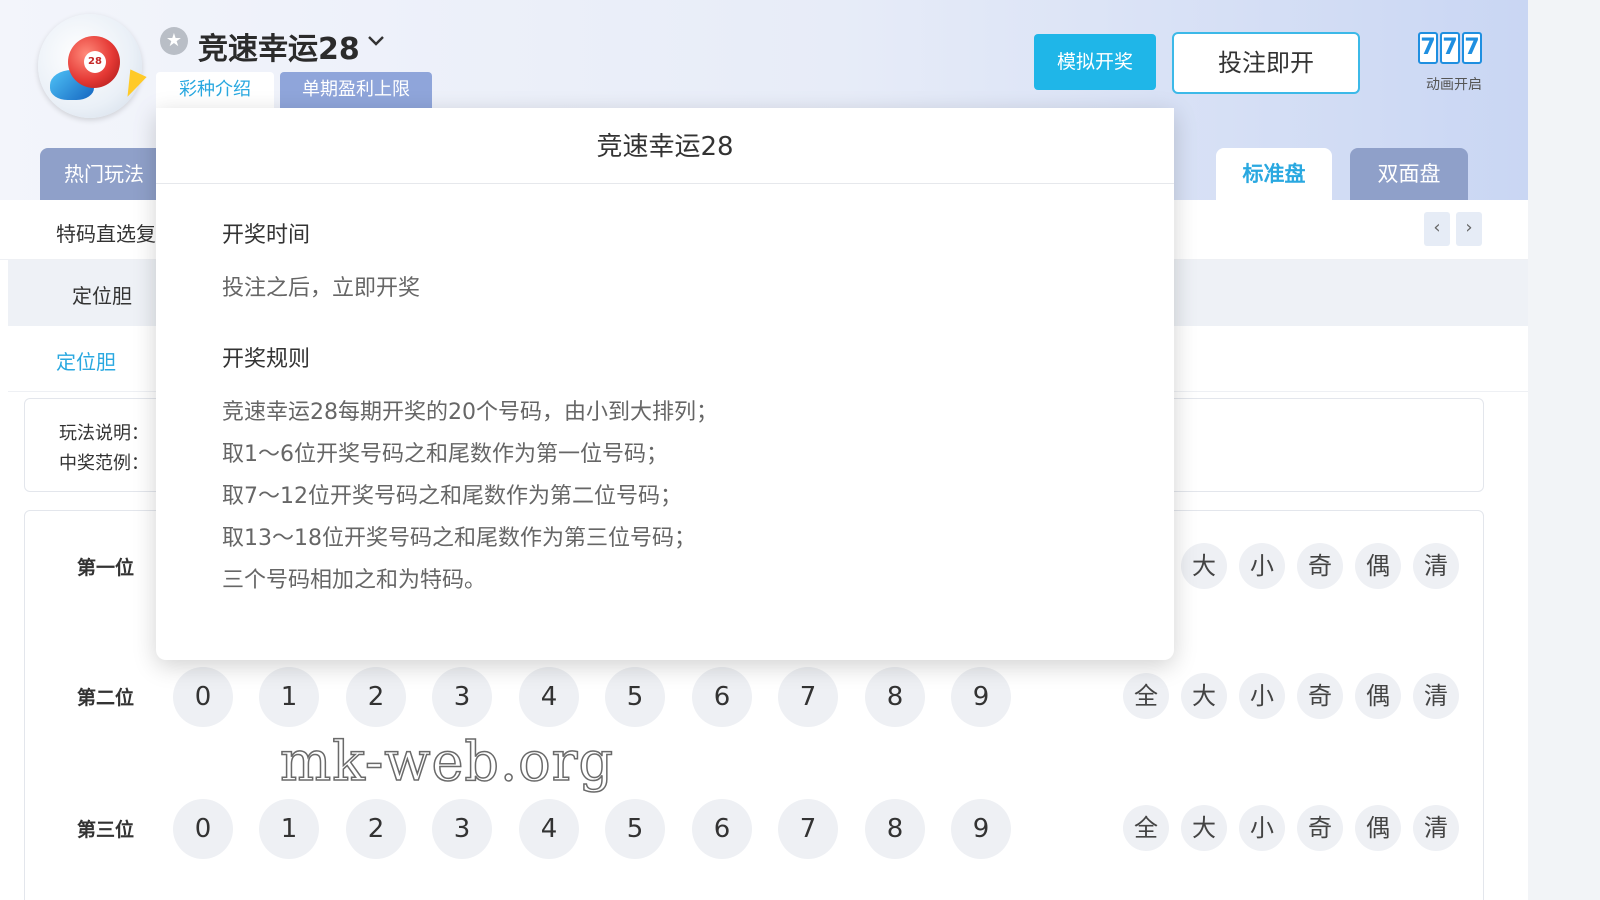  Describe the element at coordinates (470, 412) in the screenshot. I see `rule-line: 竞速幸运28每期开奖的20个号码，由小到大排列；` at that location.